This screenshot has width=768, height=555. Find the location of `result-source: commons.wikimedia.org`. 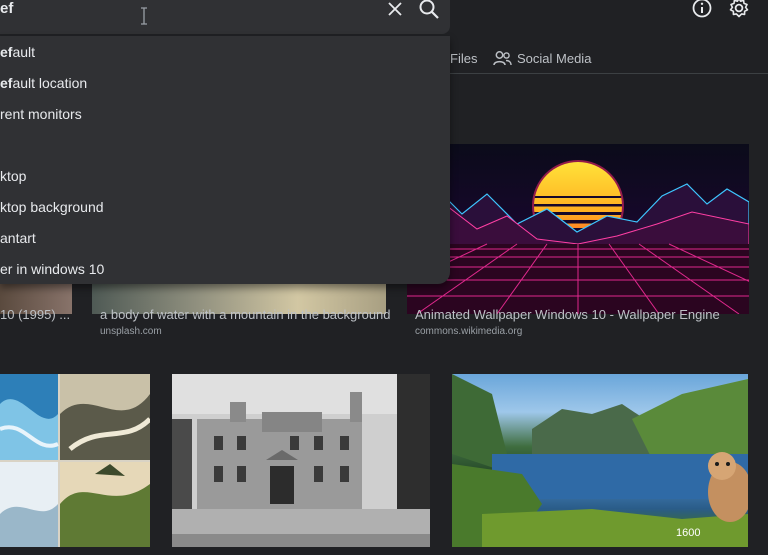

result-source: commons.wikimedia.org is located at coordinates (468, 331).